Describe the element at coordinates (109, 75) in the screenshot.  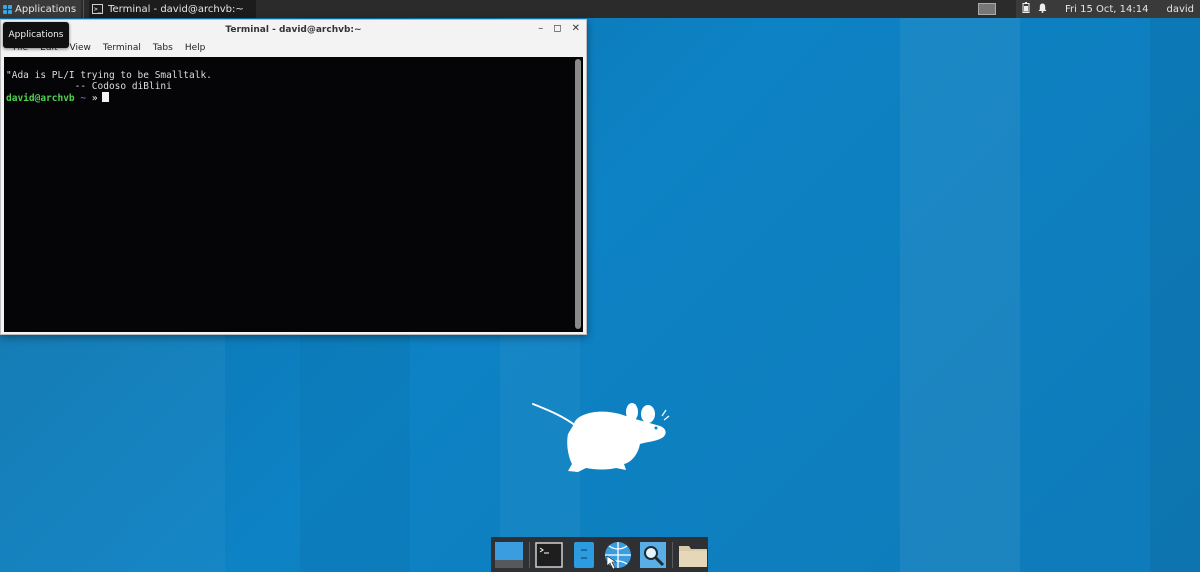
I see `terminal-output-line: "Ada is PL/I trying to be Smalltalk.` at that location.